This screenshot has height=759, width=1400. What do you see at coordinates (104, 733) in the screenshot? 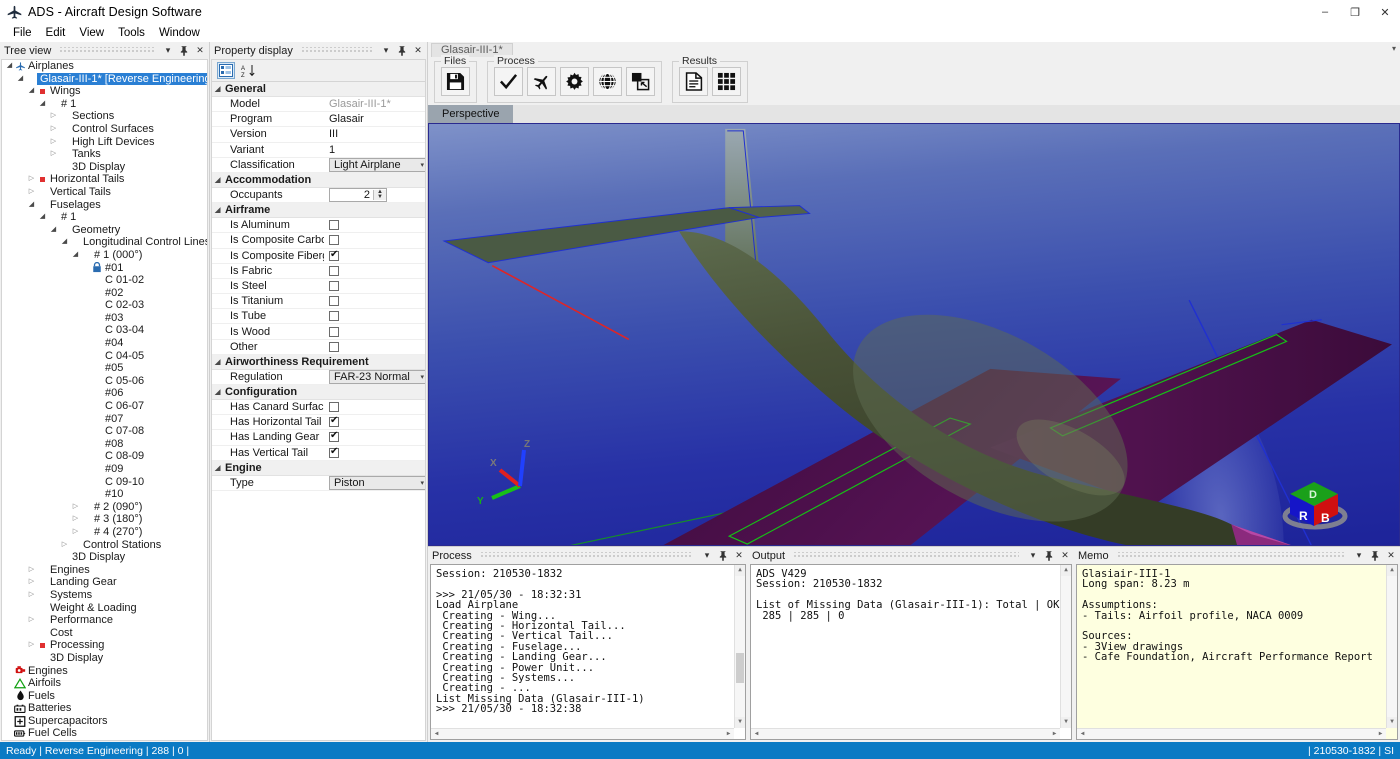
I see `tree-item: Fuel Cells` at bounding box center [104, 733].